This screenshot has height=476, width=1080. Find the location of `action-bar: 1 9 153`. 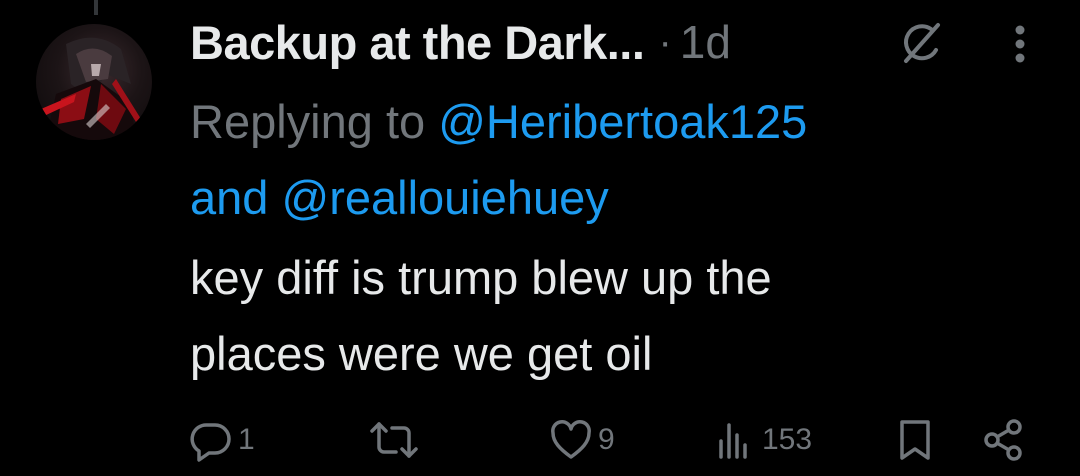

action-bar: 1 9 153 is located at coordinates (540, 442).